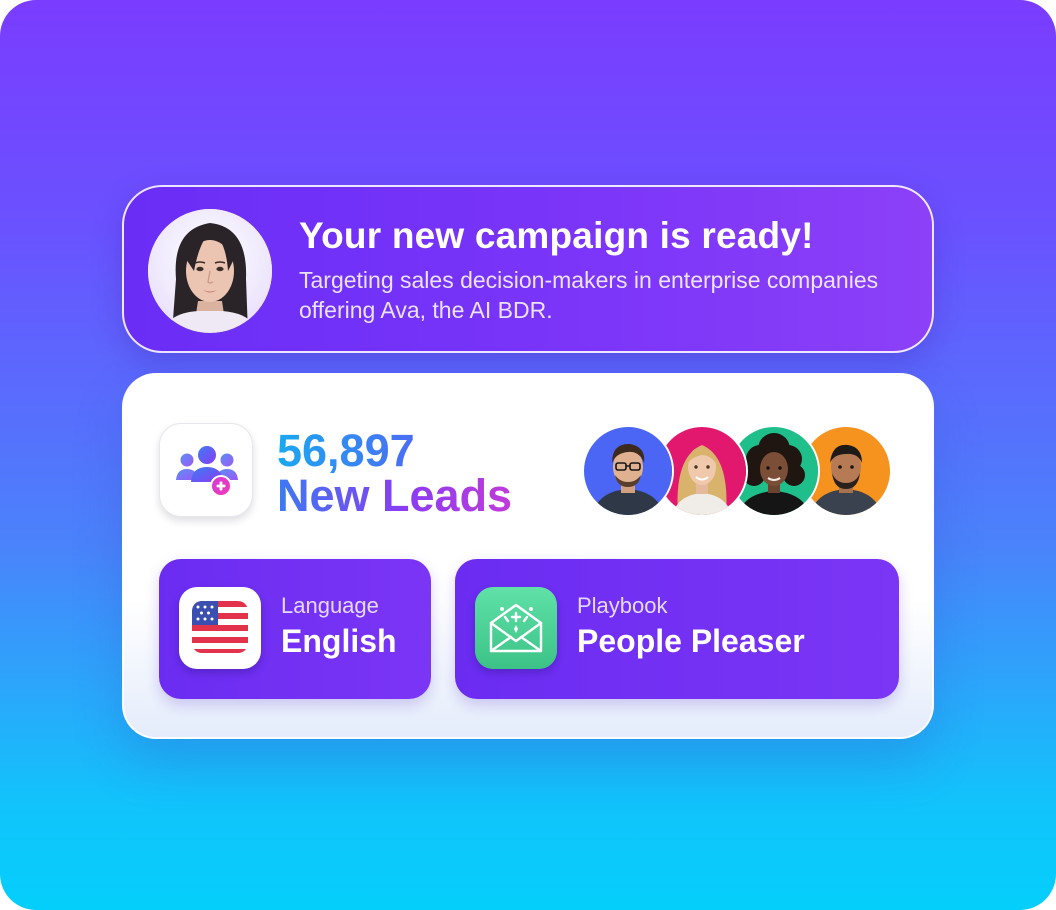 This screenshot has height=910, width=1056. I want to click on add-users-icon, so click(206, 470).